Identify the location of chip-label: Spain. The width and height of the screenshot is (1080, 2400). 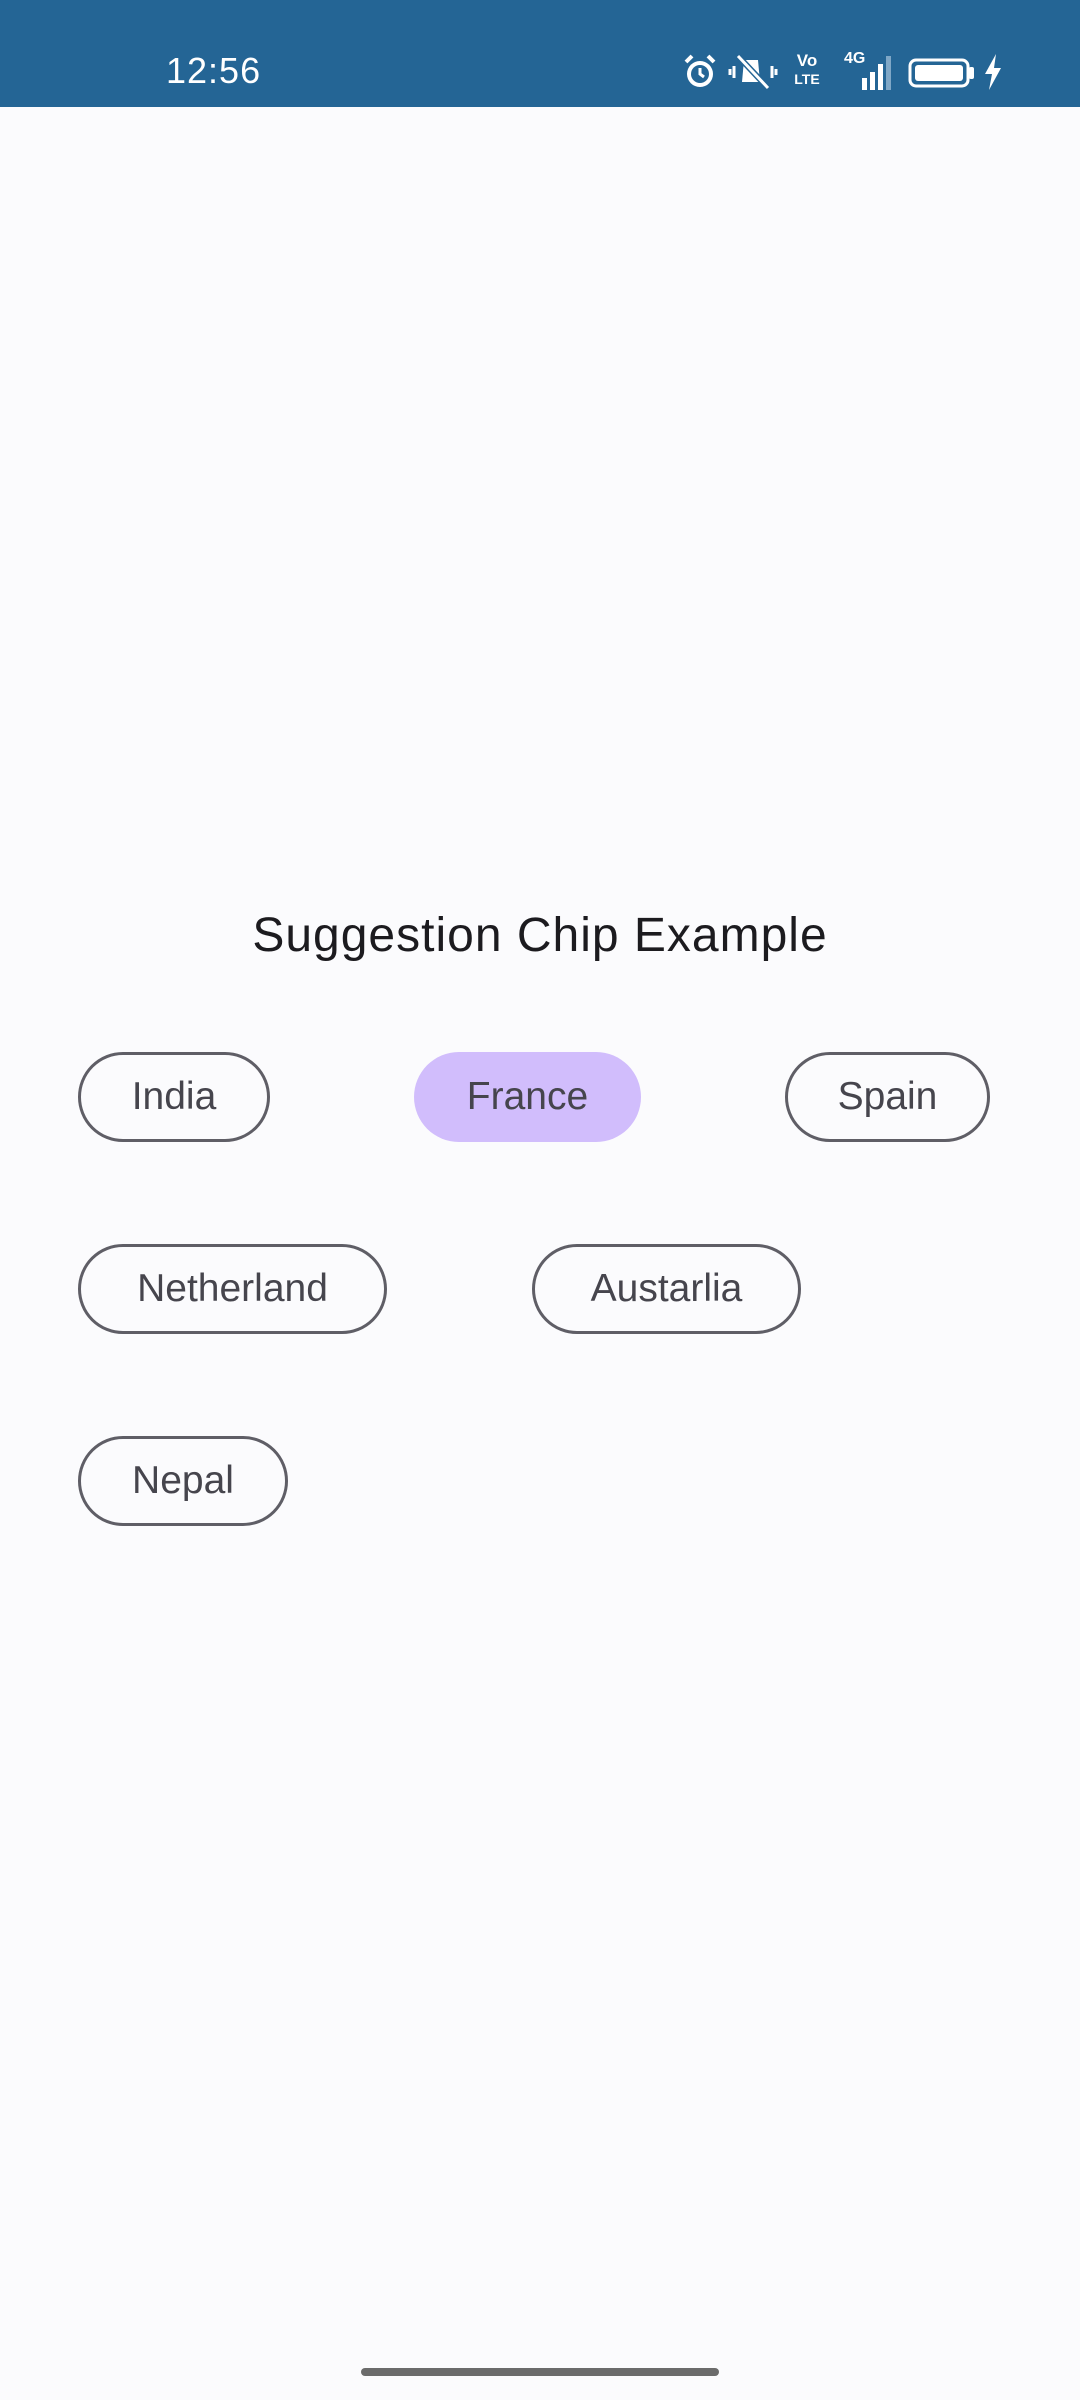
(887, 1096).